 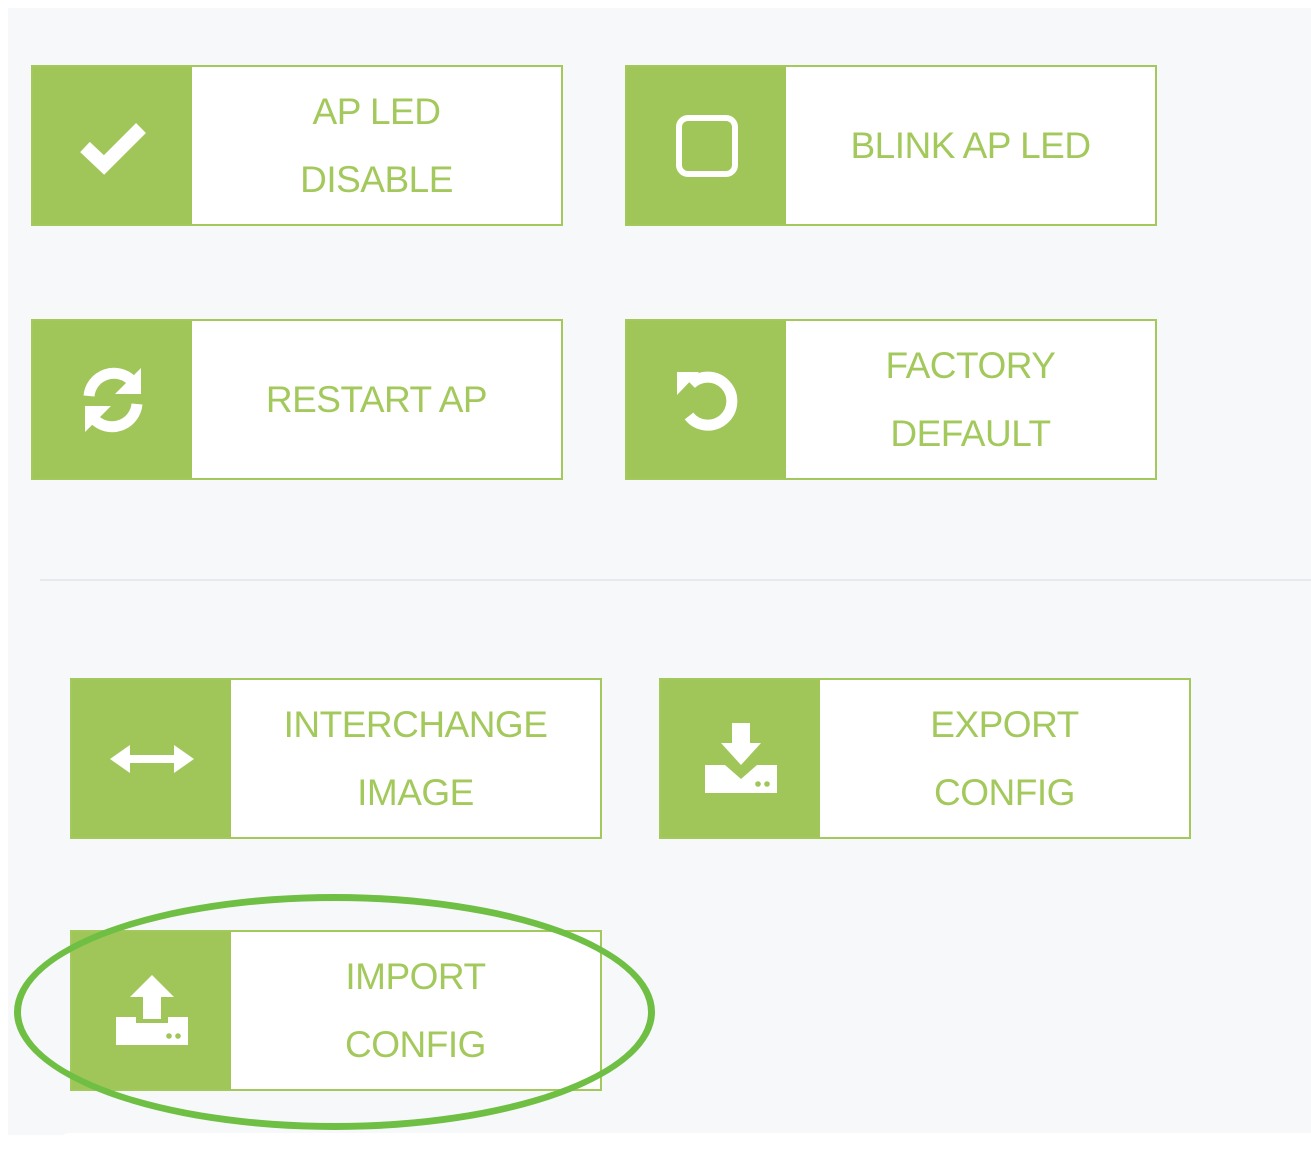 I want to click on restart-ap-icon-box, so click(x=112, y=399).